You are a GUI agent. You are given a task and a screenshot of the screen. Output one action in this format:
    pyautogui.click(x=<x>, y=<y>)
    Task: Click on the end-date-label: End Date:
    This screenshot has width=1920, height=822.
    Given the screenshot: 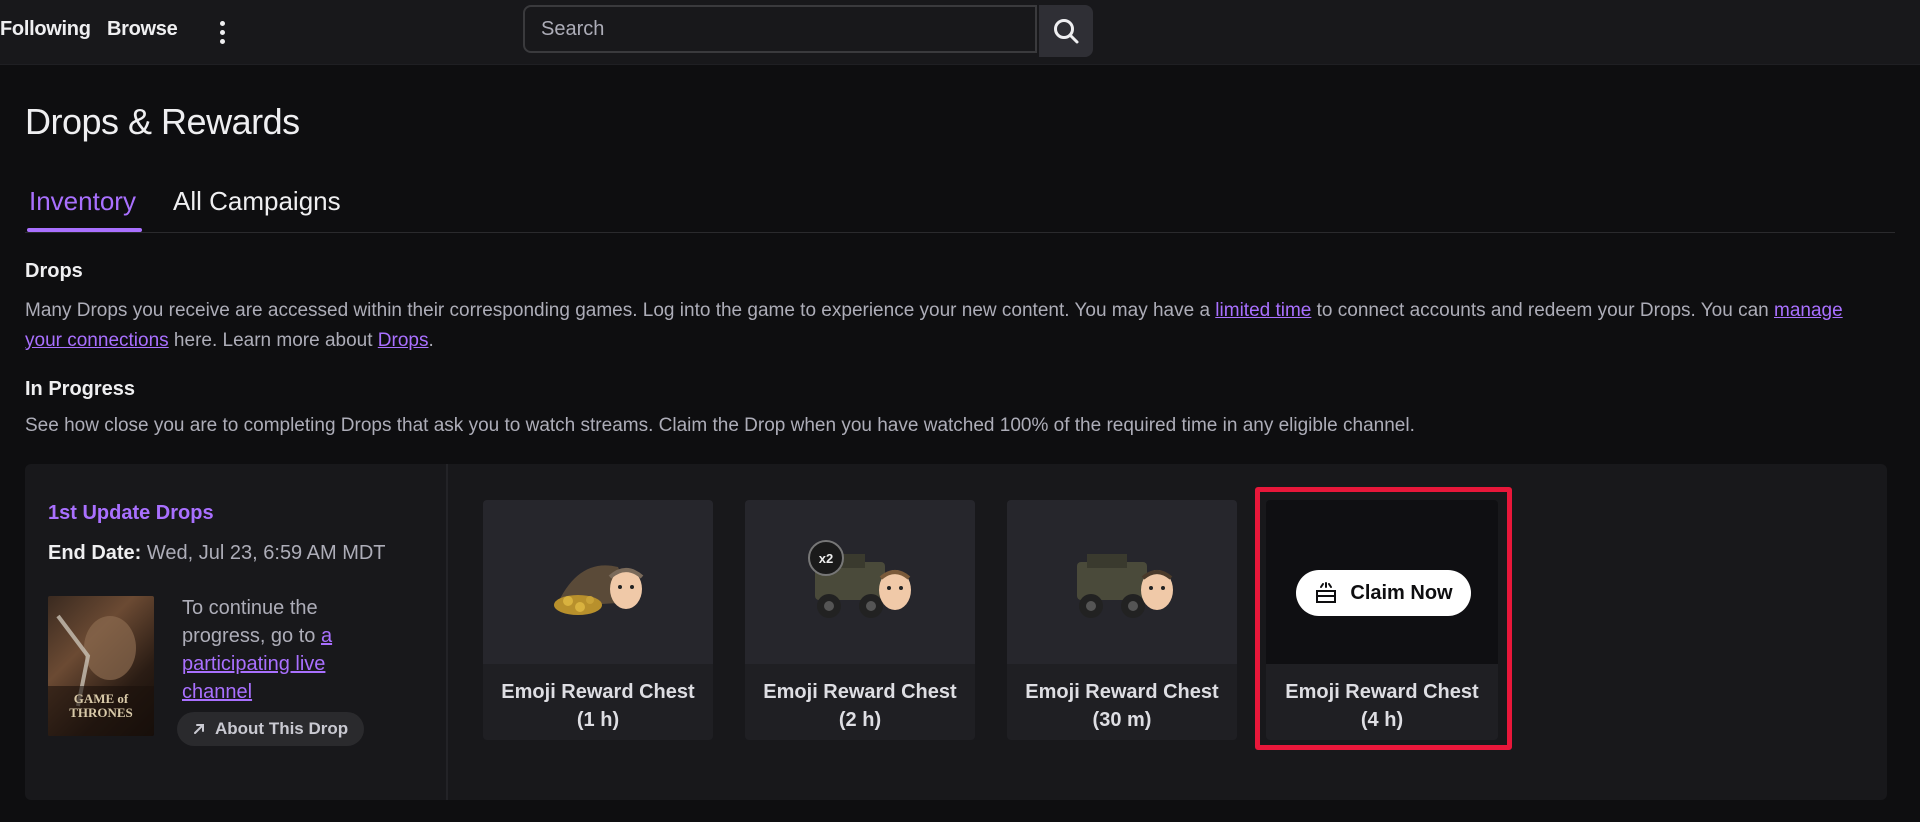 What is the action you would take?
    pyautogui.click(x=95, y=553)
    